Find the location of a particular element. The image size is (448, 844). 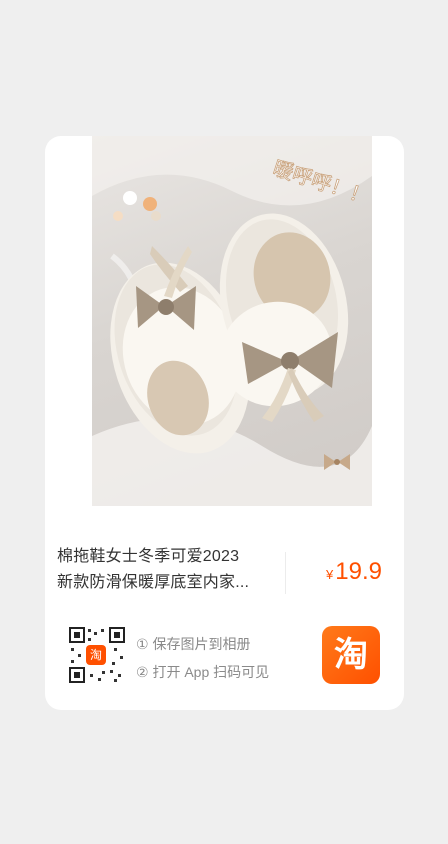

product-title-line-1: 棉拖鞋女士冬季可爱2023 is located at coordinates (148, 556).